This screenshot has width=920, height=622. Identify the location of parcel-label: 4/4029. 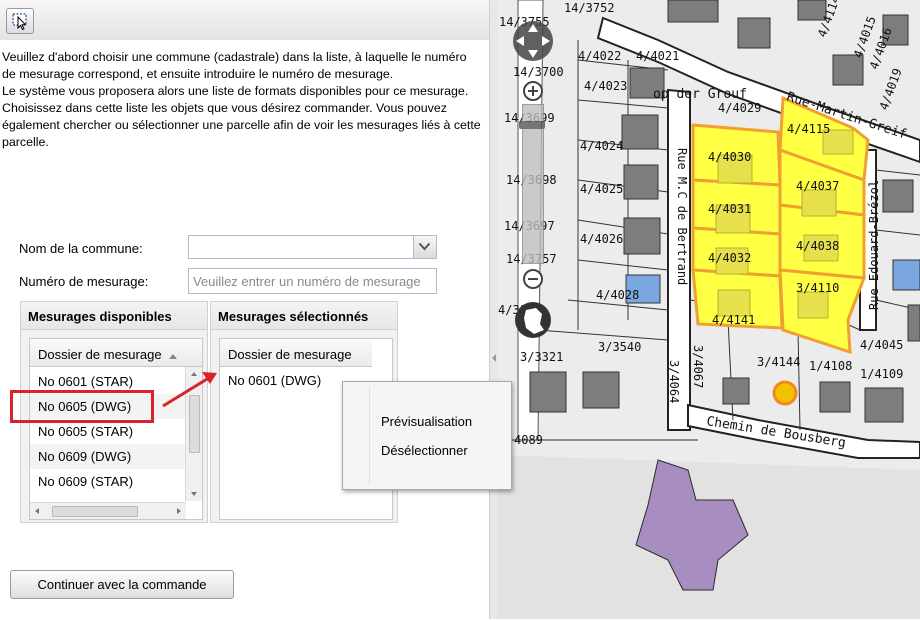
(739, 108).